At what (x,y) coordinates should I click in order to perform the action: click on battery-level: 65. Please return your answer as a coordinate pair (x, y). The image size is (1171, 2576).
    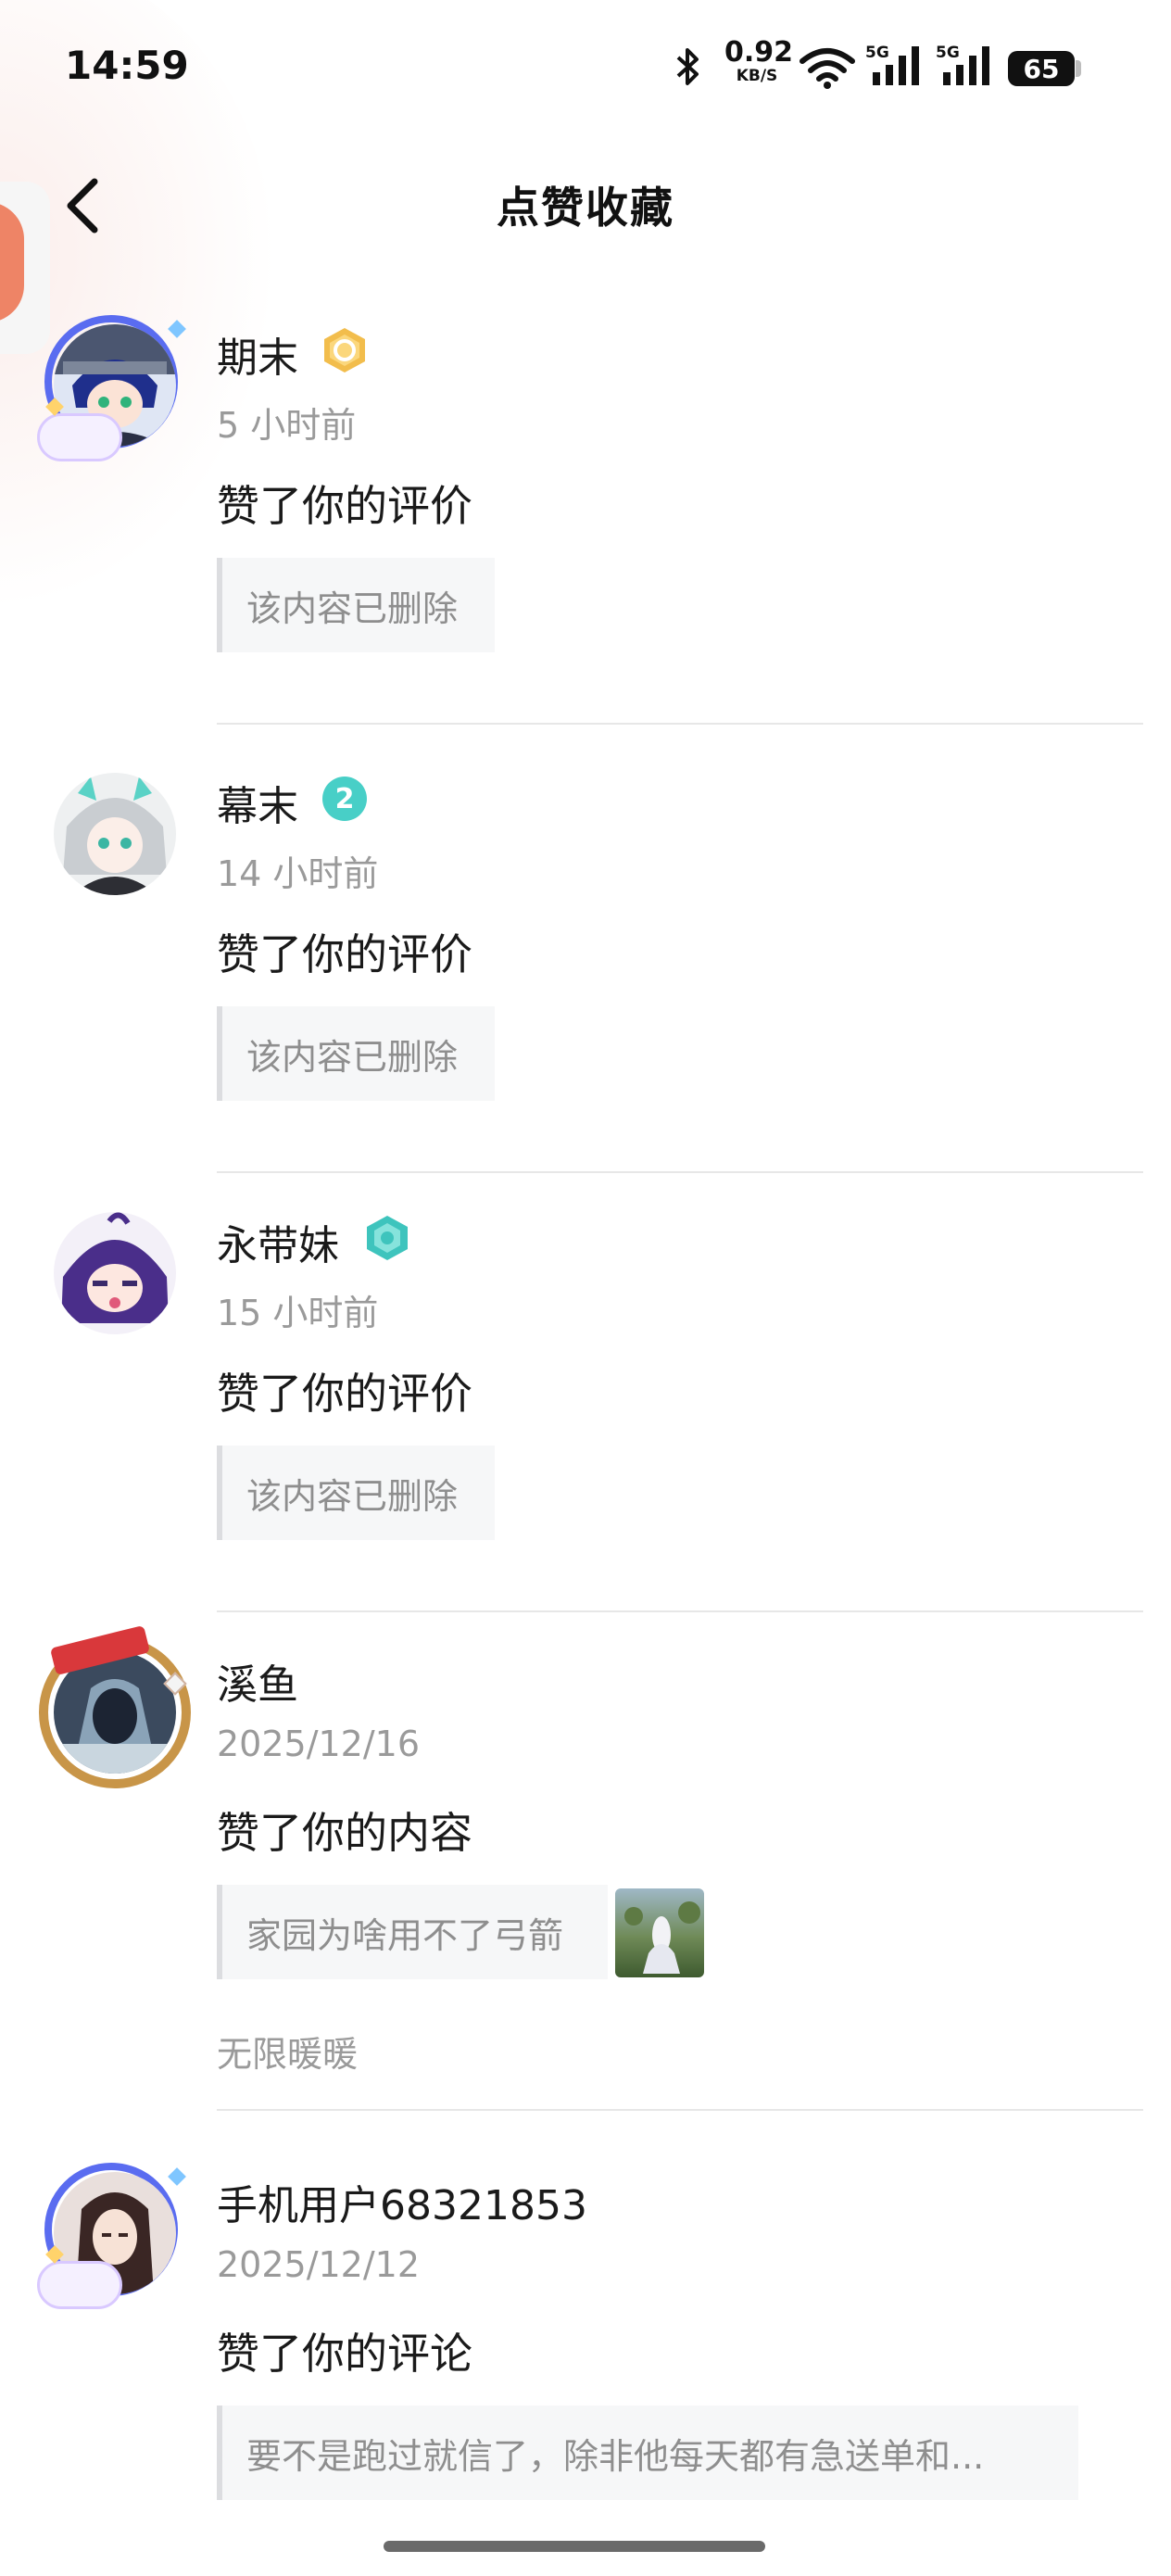
    Looking at the image, I should click on (1041, 68).